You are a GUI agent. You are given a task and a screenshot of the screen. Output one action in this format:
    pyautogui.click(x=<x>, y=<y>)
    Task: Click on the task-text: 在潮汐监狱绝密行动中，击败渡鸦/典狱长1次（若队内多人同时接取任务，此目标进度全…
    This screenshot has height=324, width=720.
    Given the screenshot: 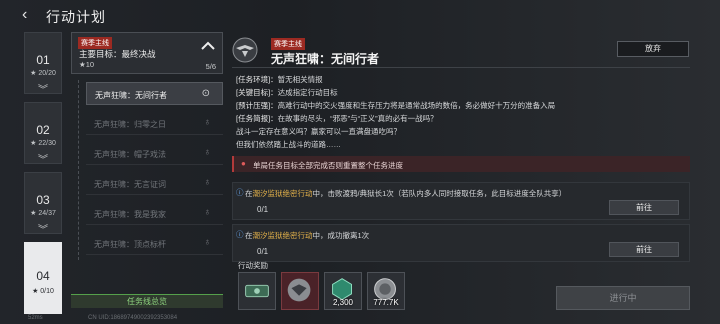 What is the action you would take?
    pyautogui.click(x=406, y=193)
    